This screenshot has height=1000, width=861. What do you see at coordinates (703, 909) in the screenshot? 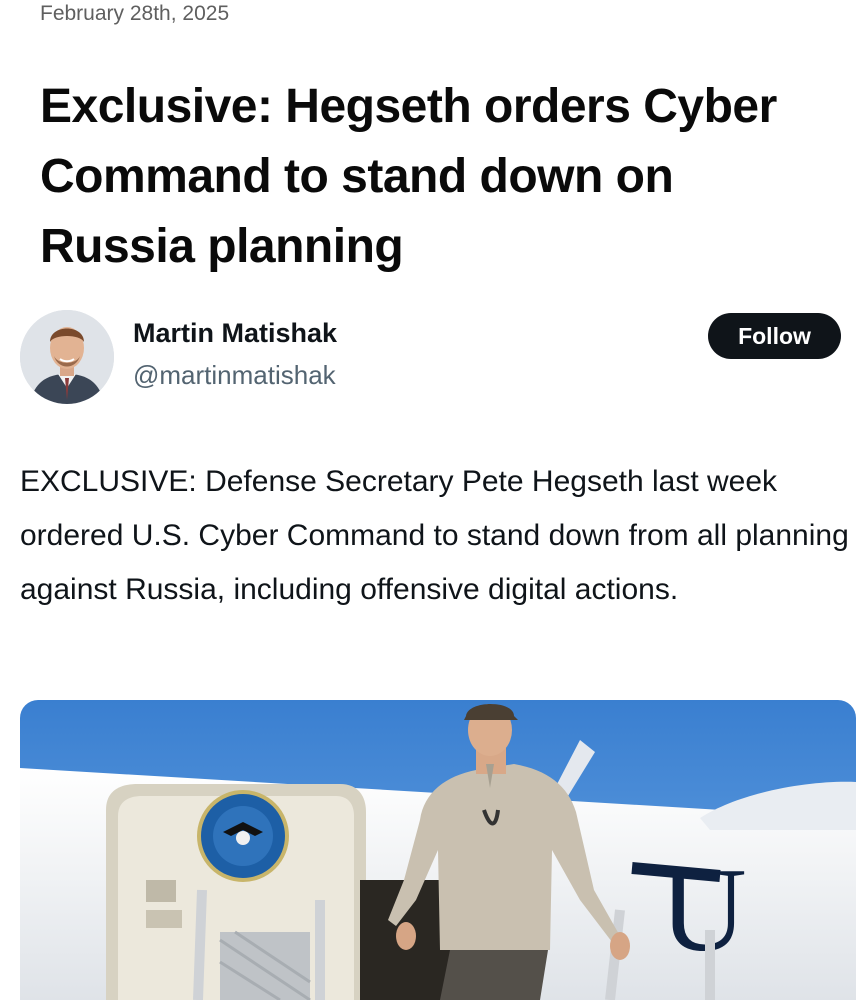
I see `fuselage-lettering: U` at bounding box center [703, 909].